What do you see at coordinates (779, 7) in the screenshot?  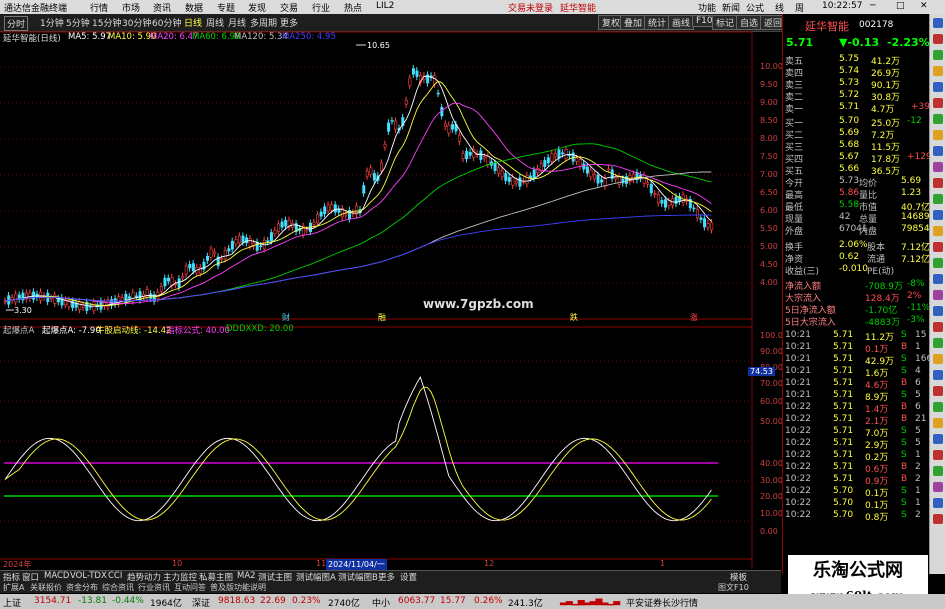 I see `control-xian: 线` at bounding box center [779, 7].